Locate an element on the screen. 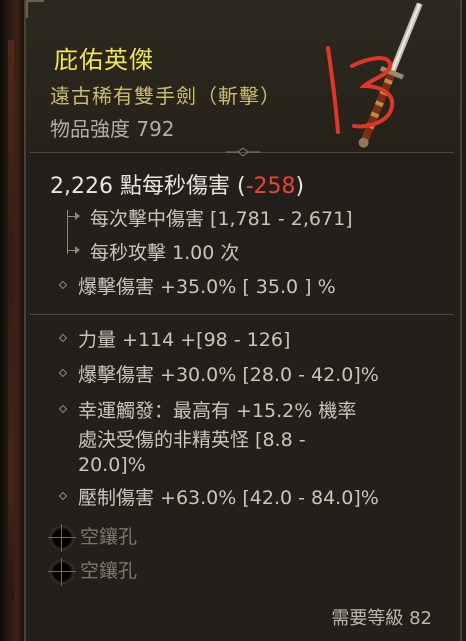  affix-lucky-hit-line2: 處決受傷的非精英怪 [8.8 - is located at coordinates (192, 440).